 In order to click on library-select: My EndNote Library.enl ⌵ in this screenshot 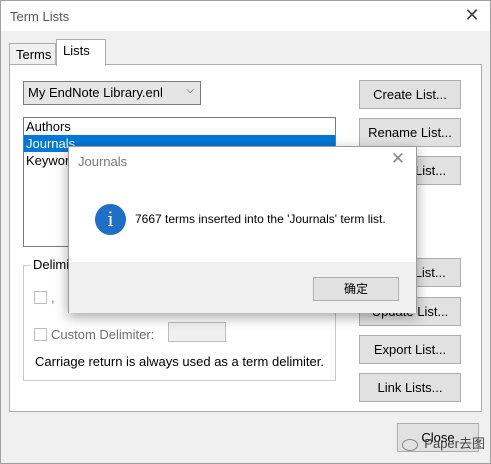, I will do `click(112, 93)`.